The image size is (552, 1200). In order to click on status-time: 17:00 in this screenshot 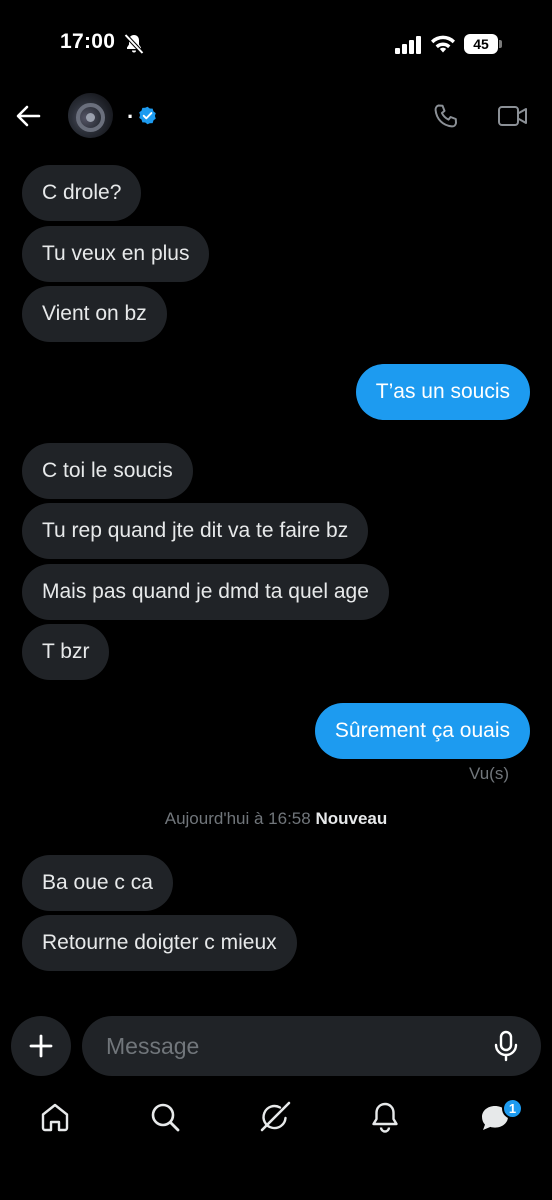, I will do `click(88, 41)`.